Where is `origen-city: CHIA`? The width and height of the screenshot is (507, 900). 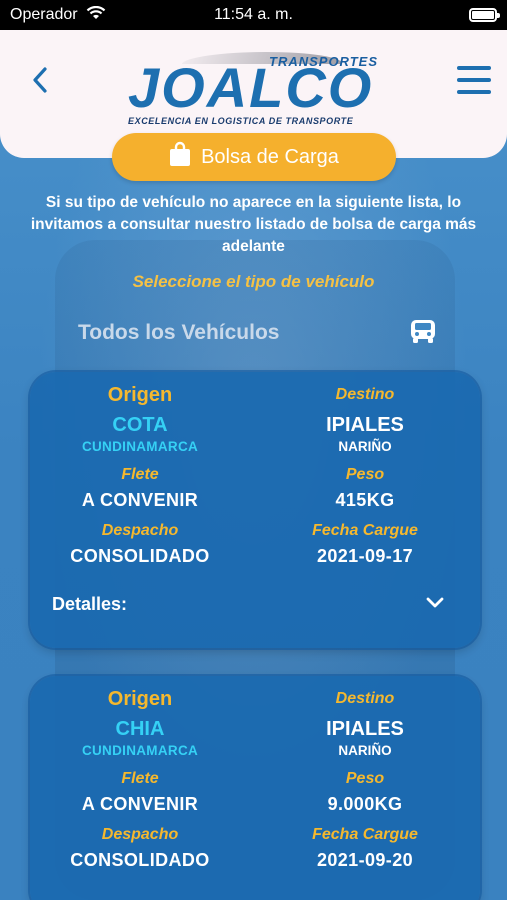
origen-city: CHIA is located at coordinates (140, 729).